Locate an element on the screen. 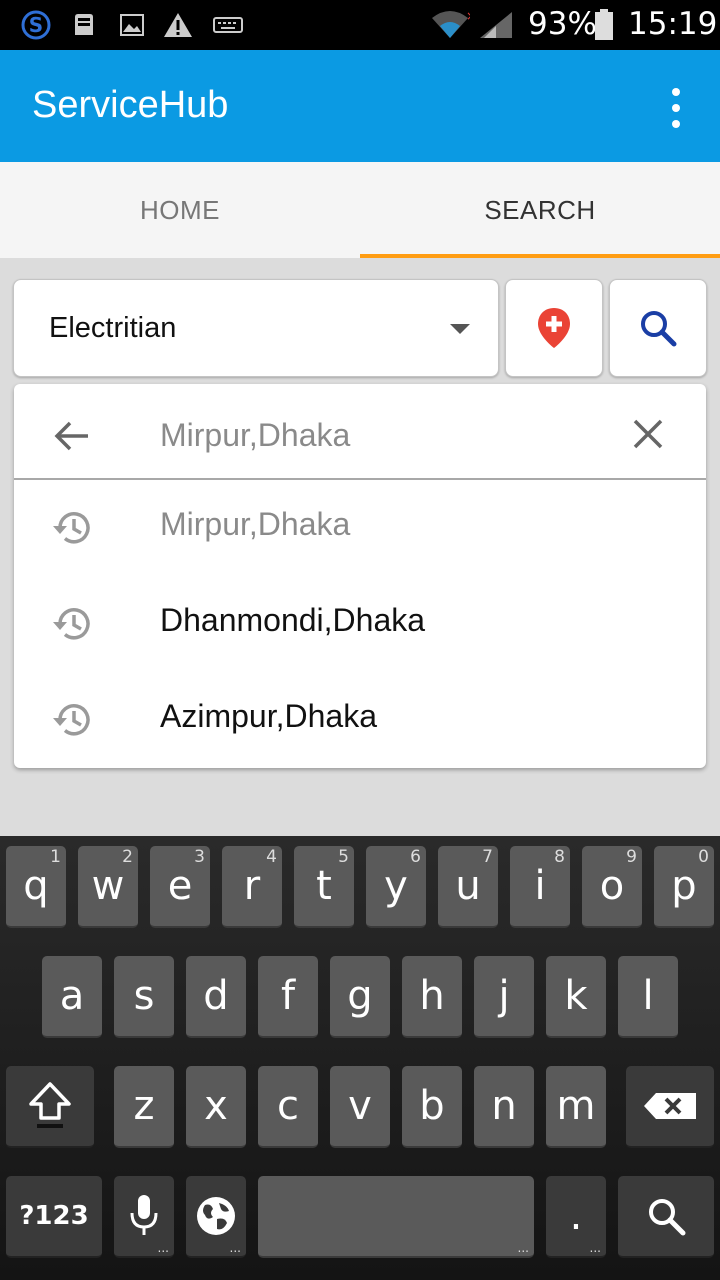 The width and height of the screenshot is (720, 1280). key-n: n is located at coordinates (504, 1107).